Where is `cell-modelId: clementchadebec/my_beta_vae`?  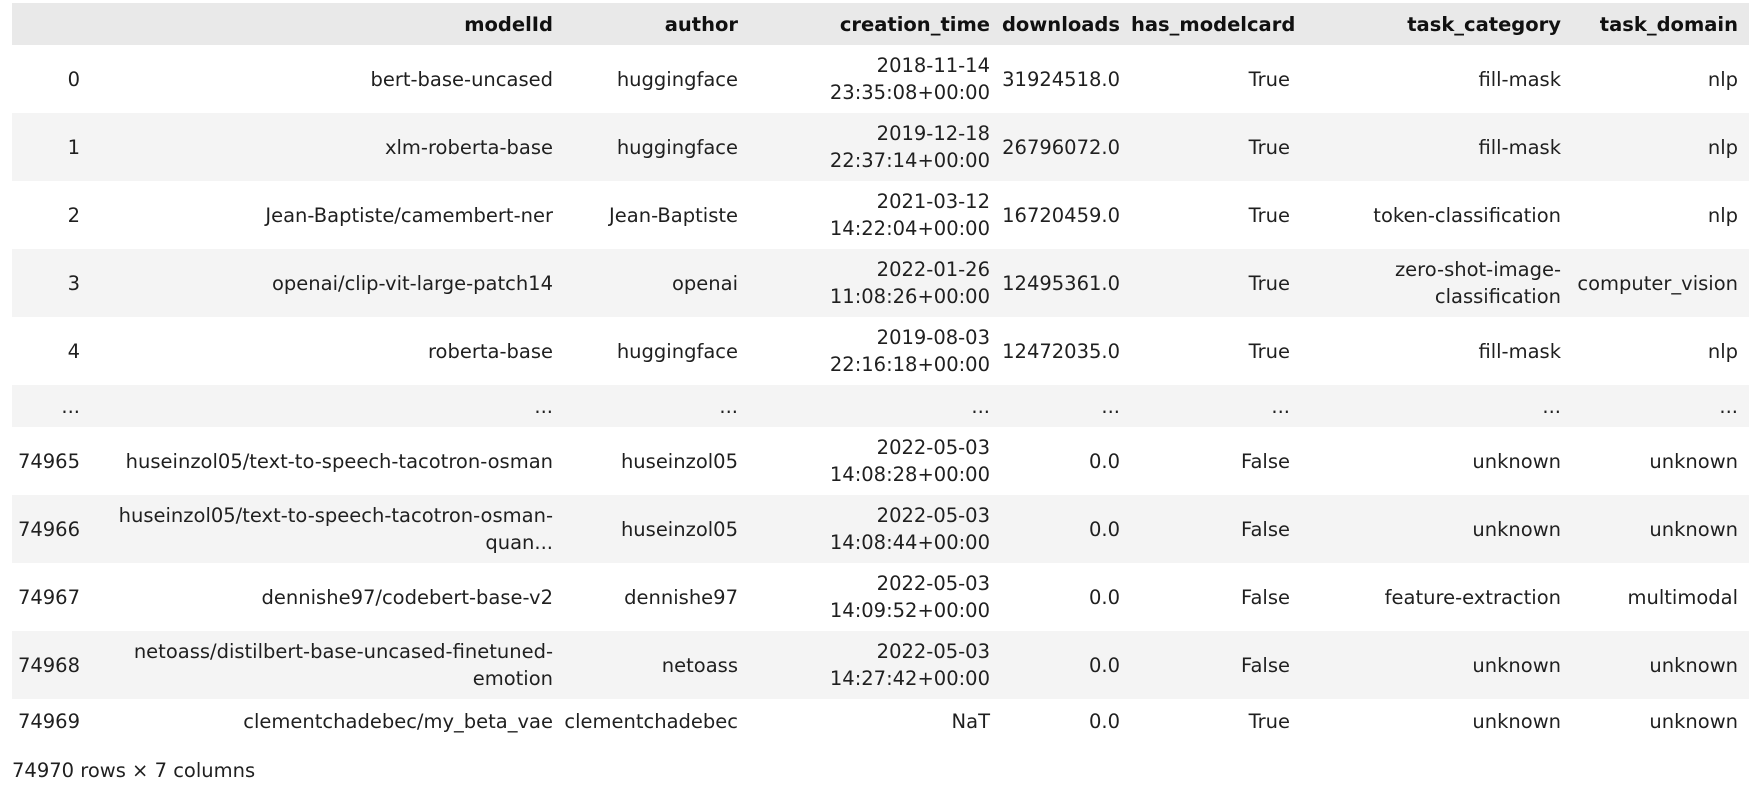
cell-modelId: clementchadebec/my_beta_vae is located at coordinates (398, 721).